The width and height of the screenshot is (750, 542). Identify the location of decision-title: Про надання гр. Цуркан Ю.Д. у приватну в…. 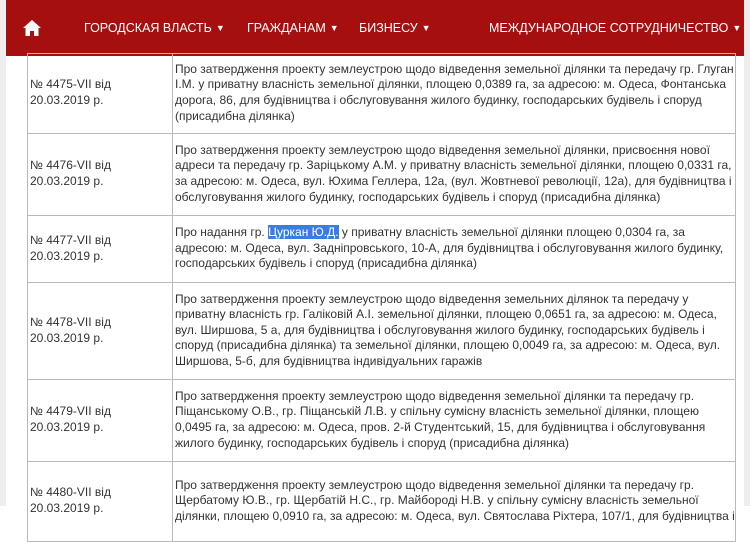
(454, 249).